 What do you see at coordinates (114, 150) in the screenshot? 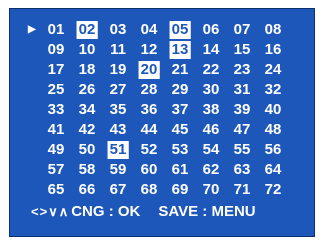
I see `channel-cell: 51` at bounding box center [114, 150].